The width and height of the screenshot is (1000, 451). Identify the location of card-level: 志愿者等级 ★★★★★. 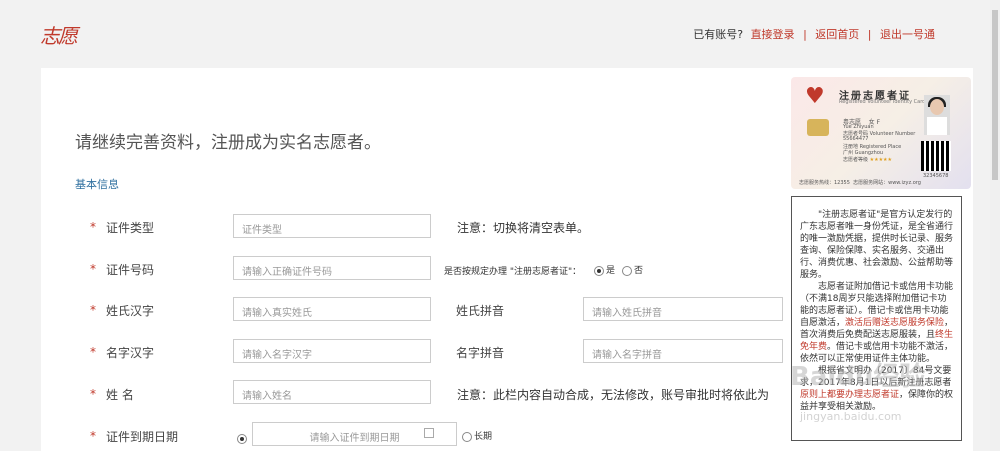
(868, 160).